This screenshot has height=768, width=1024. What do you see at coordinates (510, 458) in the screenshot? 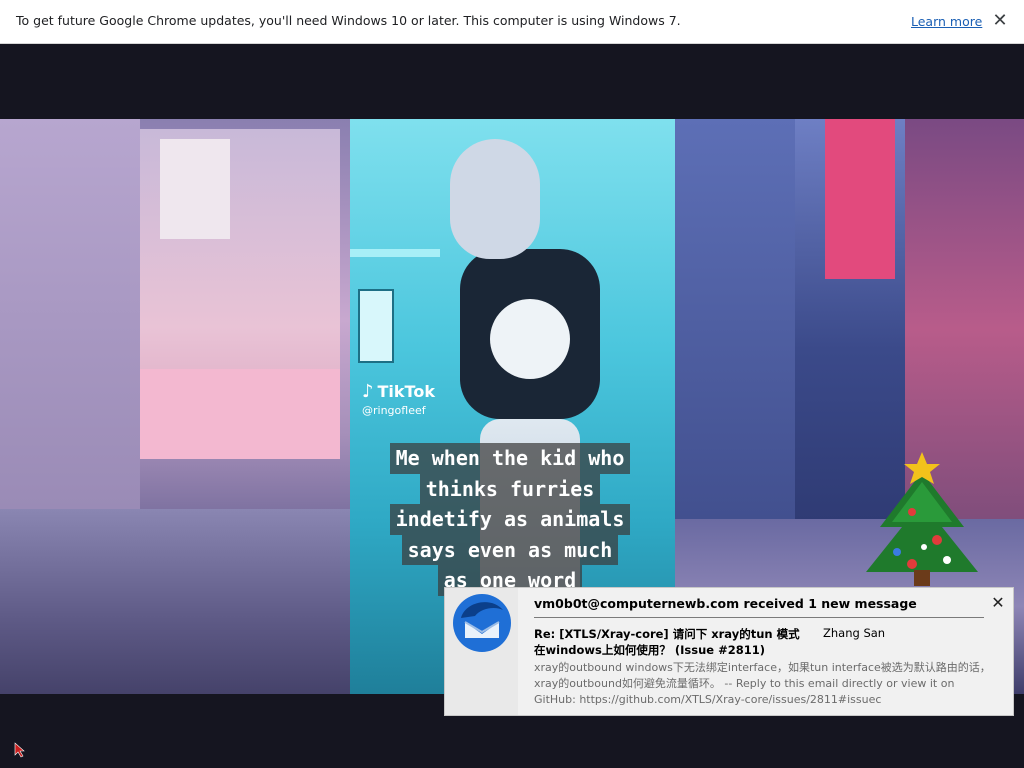
I see `caption-line: Me when the kid who` at bounding box center [510, 458].